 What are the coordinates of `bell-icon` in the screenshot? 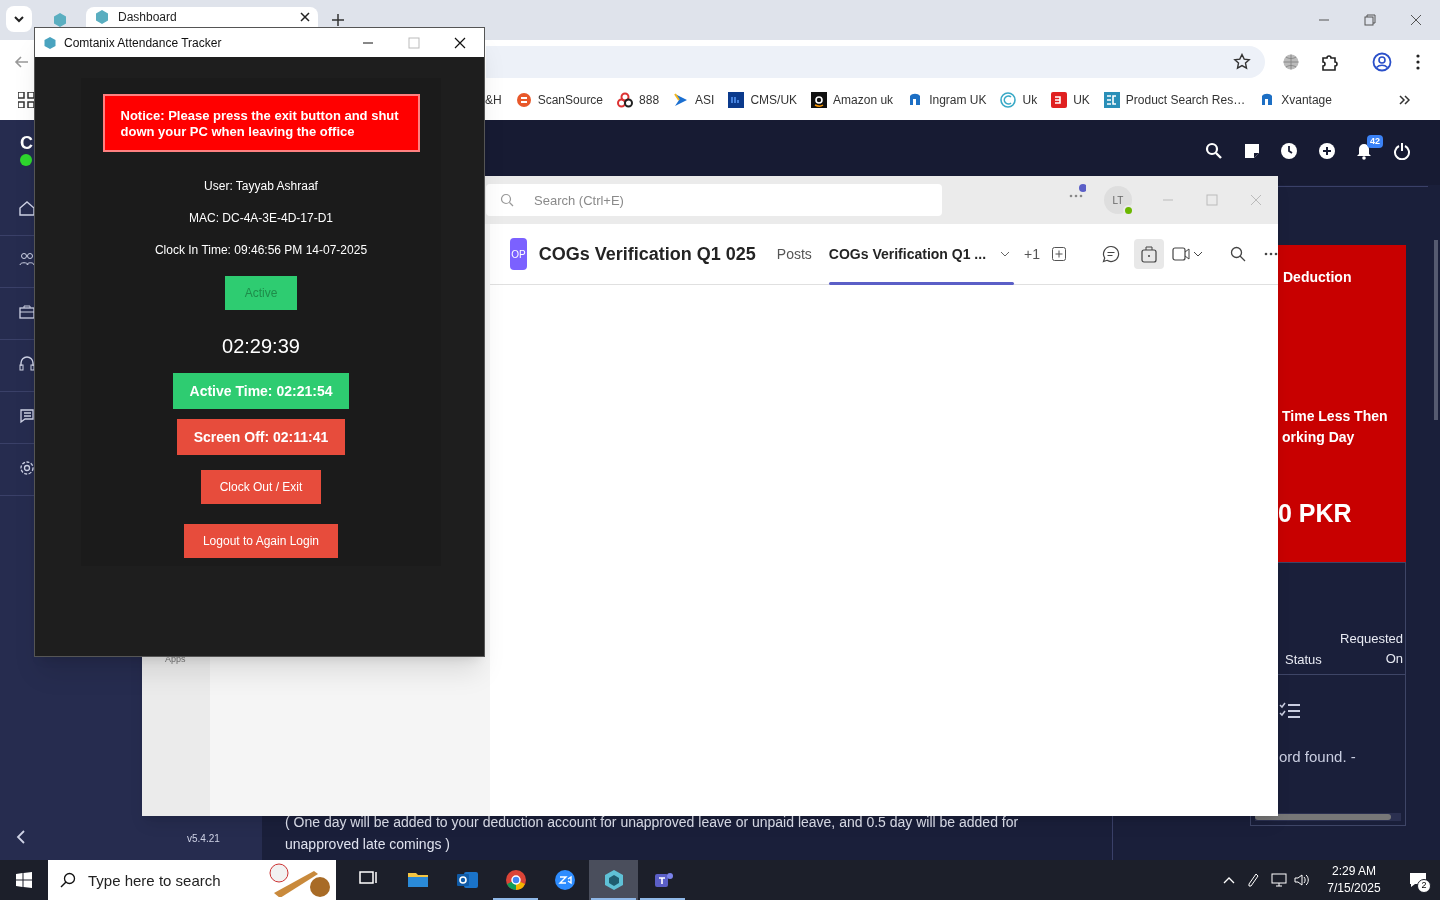 It's located at (1364, 151).